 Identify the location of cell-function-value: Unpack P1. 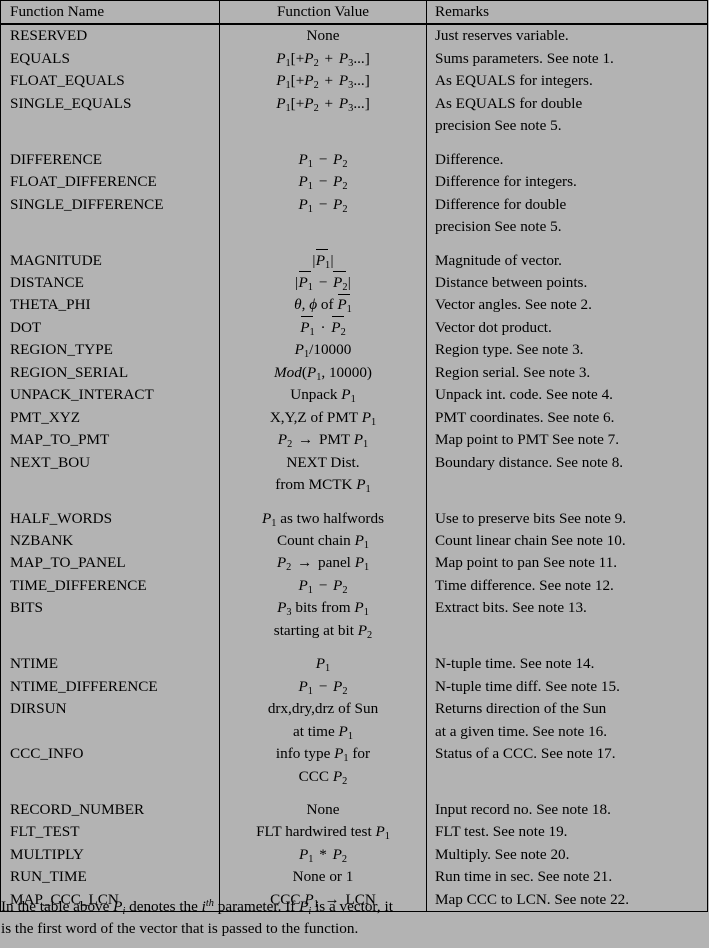
(323, 395).